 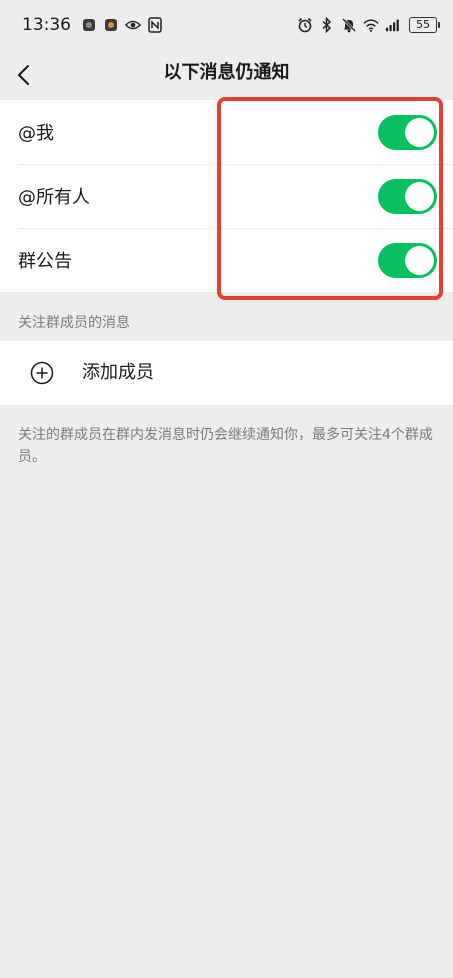 I want to click on status-bar: 13:36 55, so click(x=226, y=25).